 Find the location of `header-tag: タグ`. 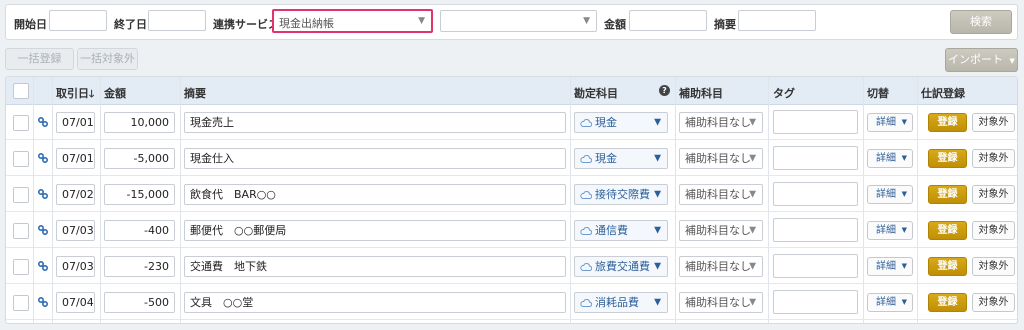

header-tag: タグ is located at coordinates (784, 93).